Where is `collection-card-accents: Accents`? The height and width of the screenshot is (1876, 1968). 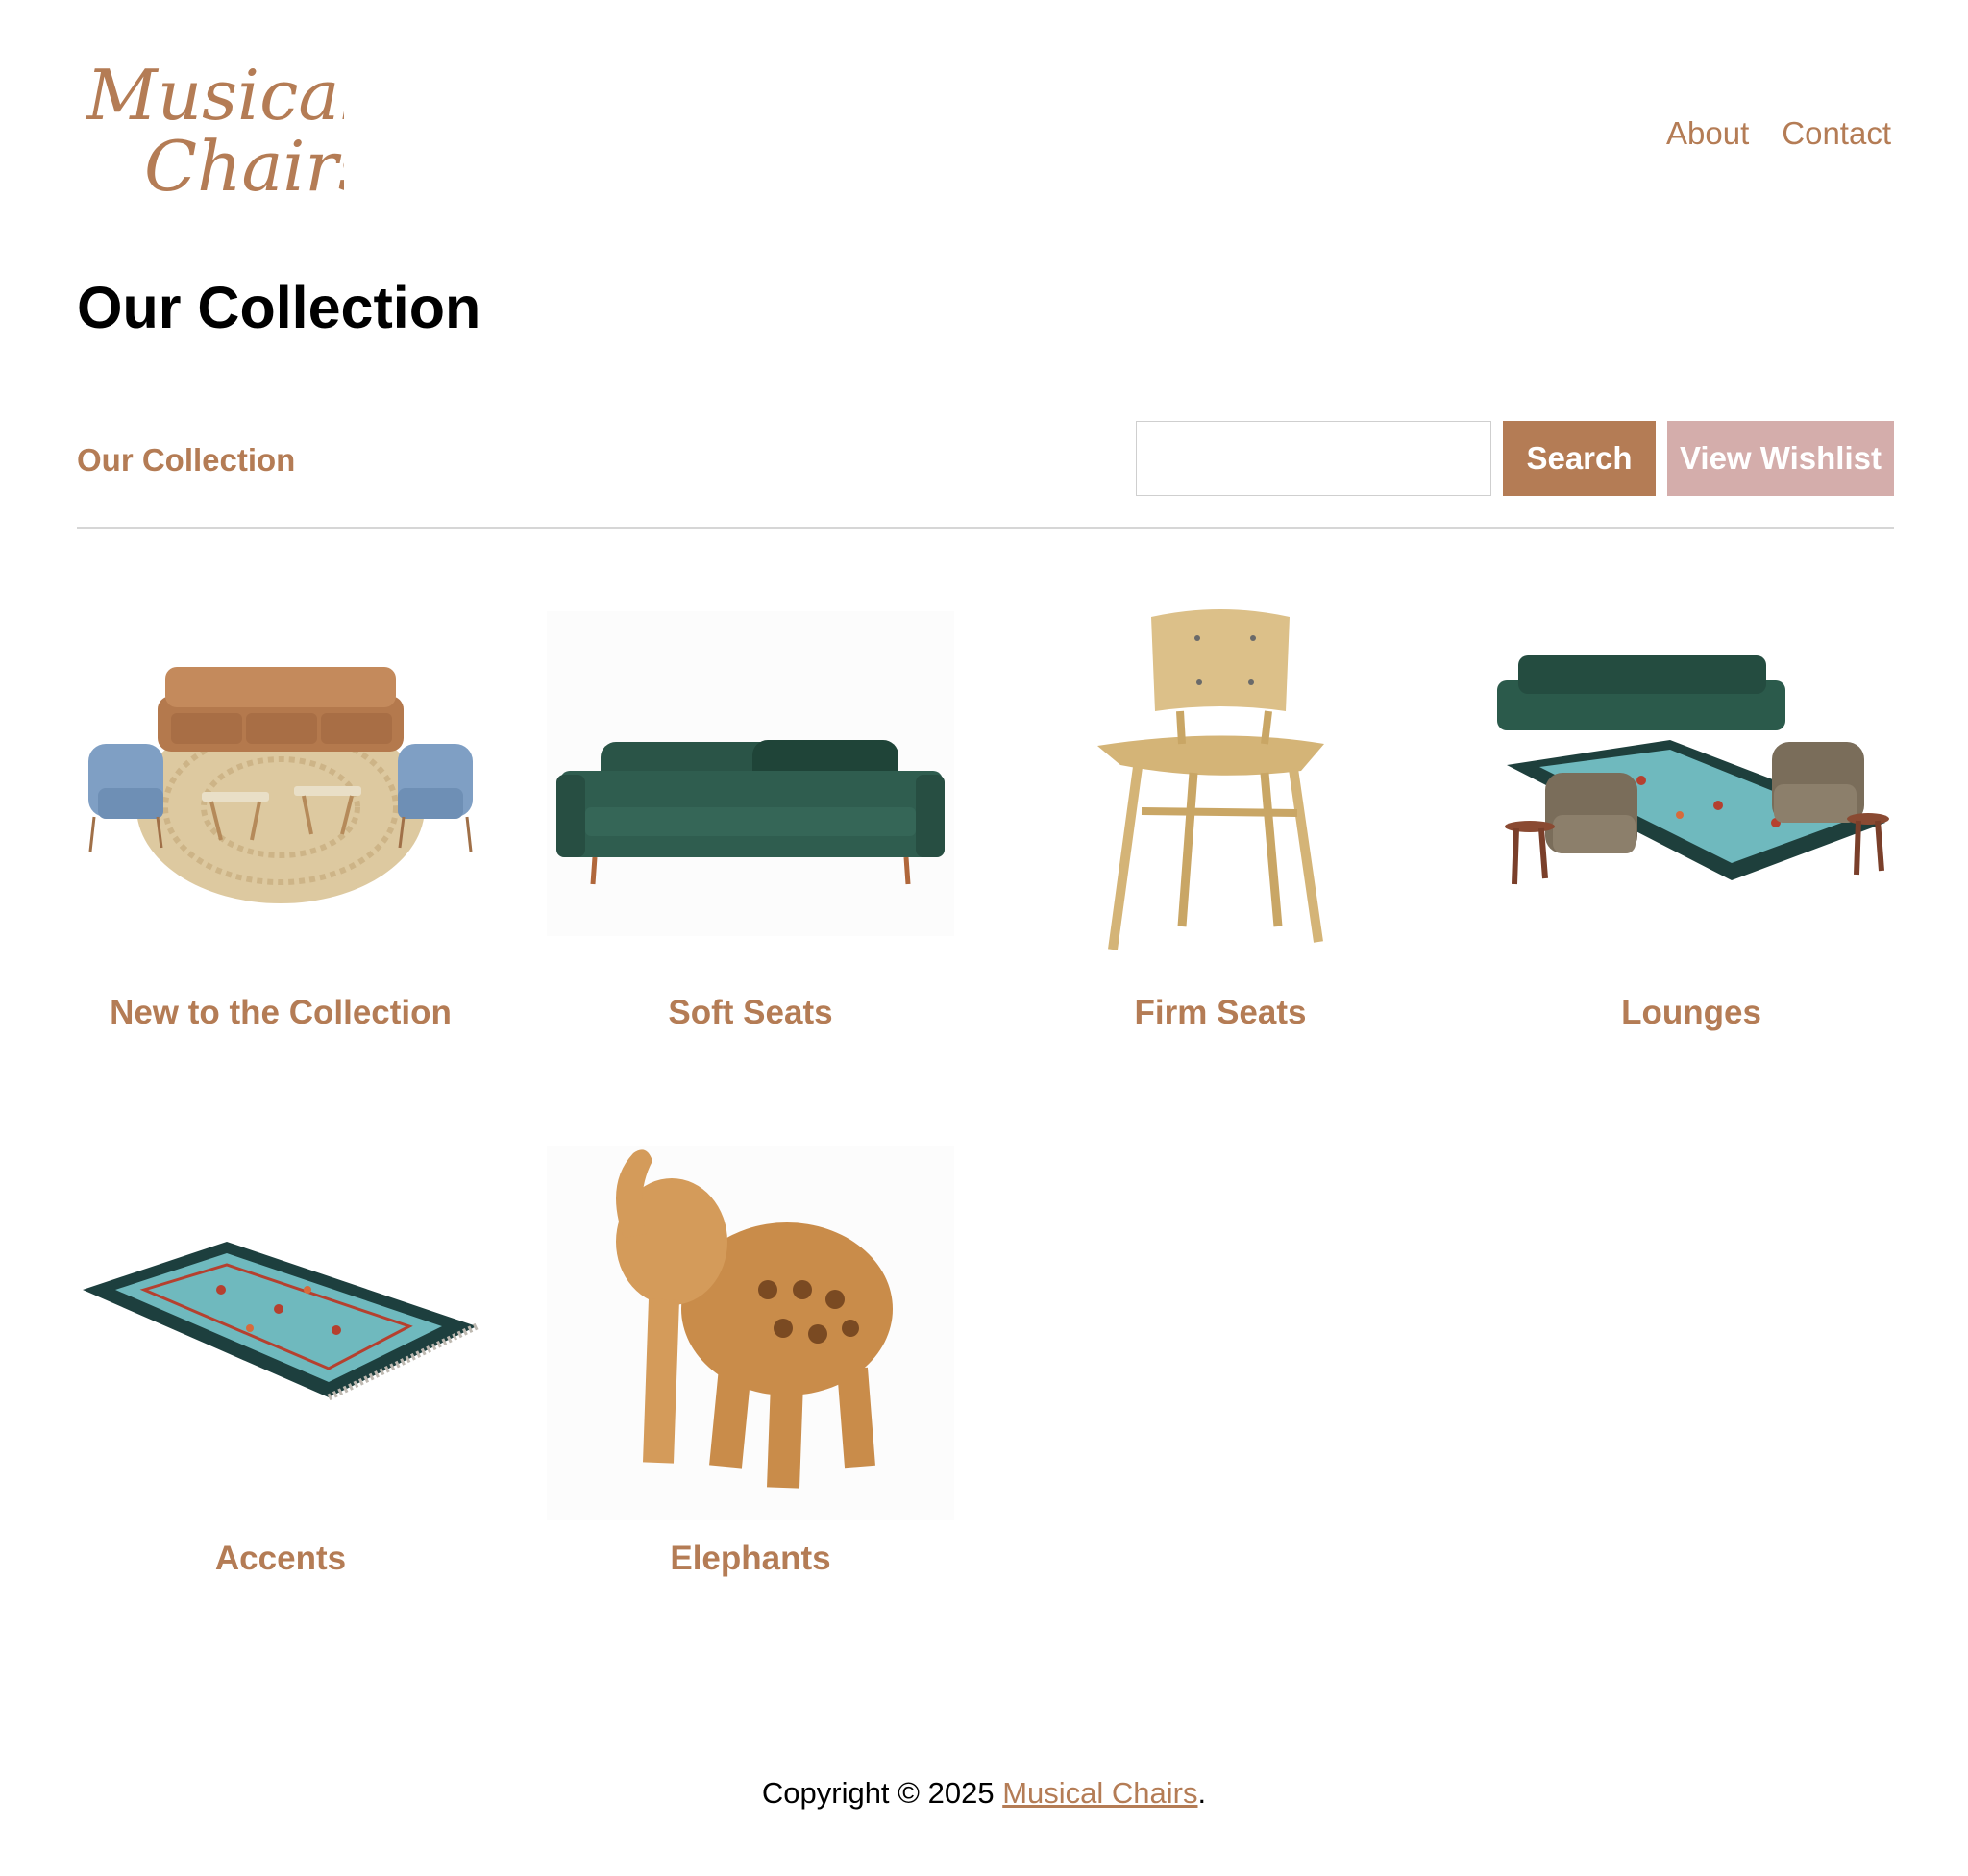 collection-card-accents: Accents is located at coordinates (281, 1363).